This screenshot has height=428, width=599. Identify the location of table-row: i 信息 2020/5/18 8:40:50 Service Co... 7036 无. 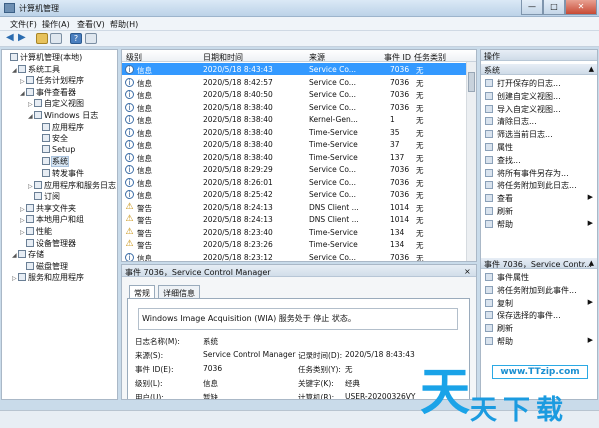
(294, 94).